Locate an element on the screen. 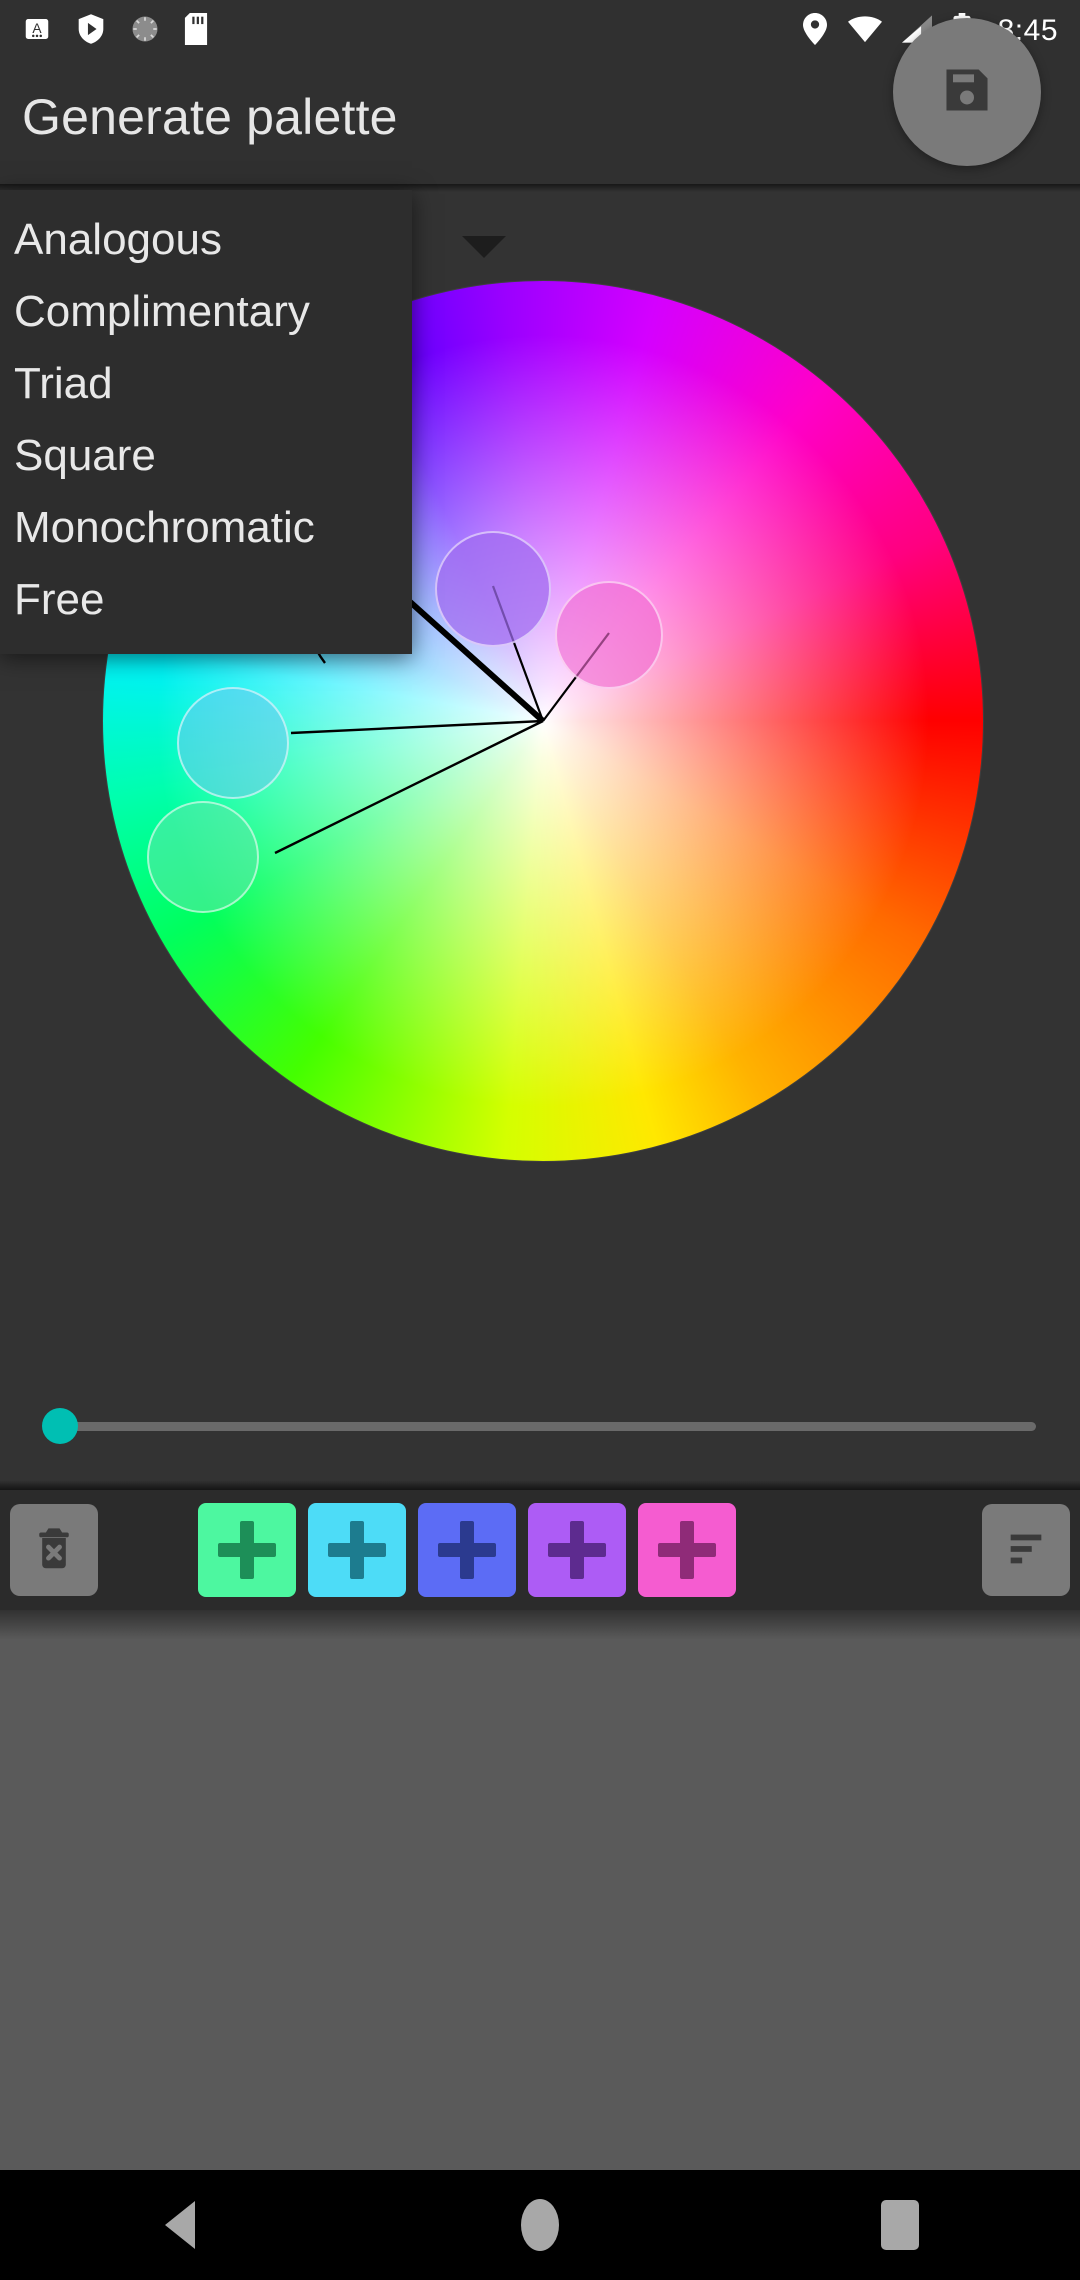  save-floppy-icon is located at coordinates (967, 92).